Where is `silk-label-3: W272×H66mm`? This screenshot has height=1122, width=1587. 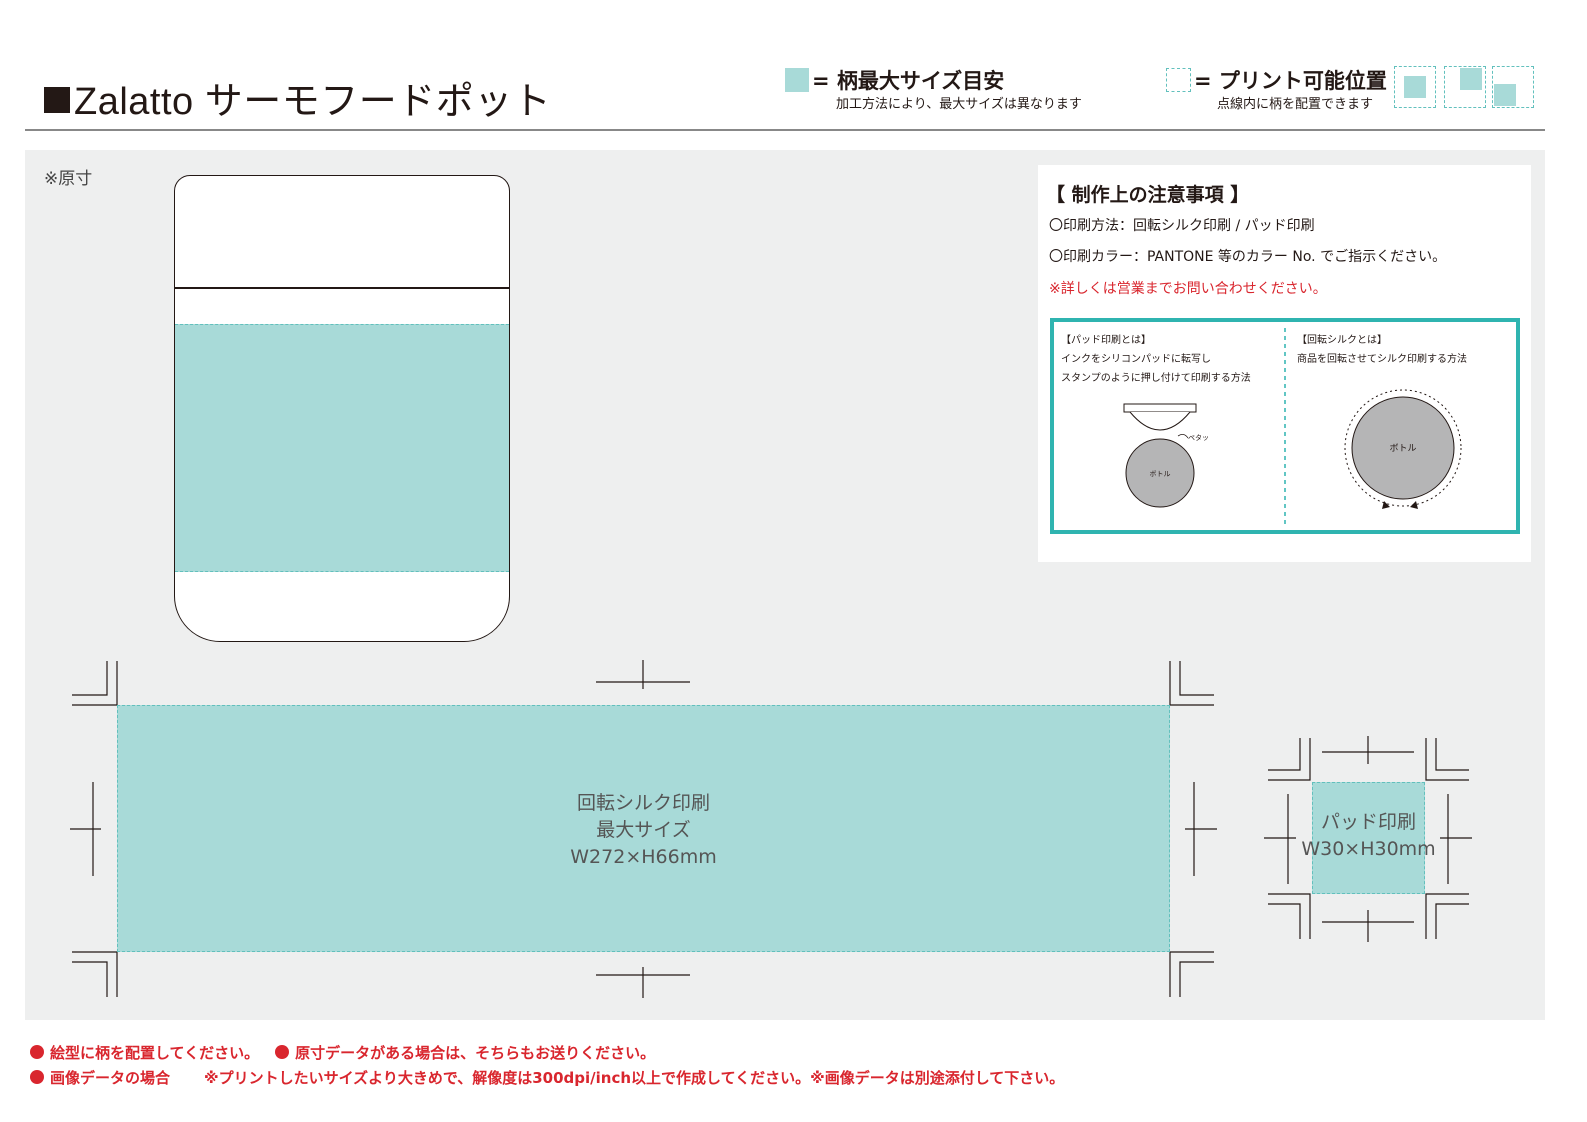 silk-label-3: W272×H66mm is located at coordinates (643, 857).